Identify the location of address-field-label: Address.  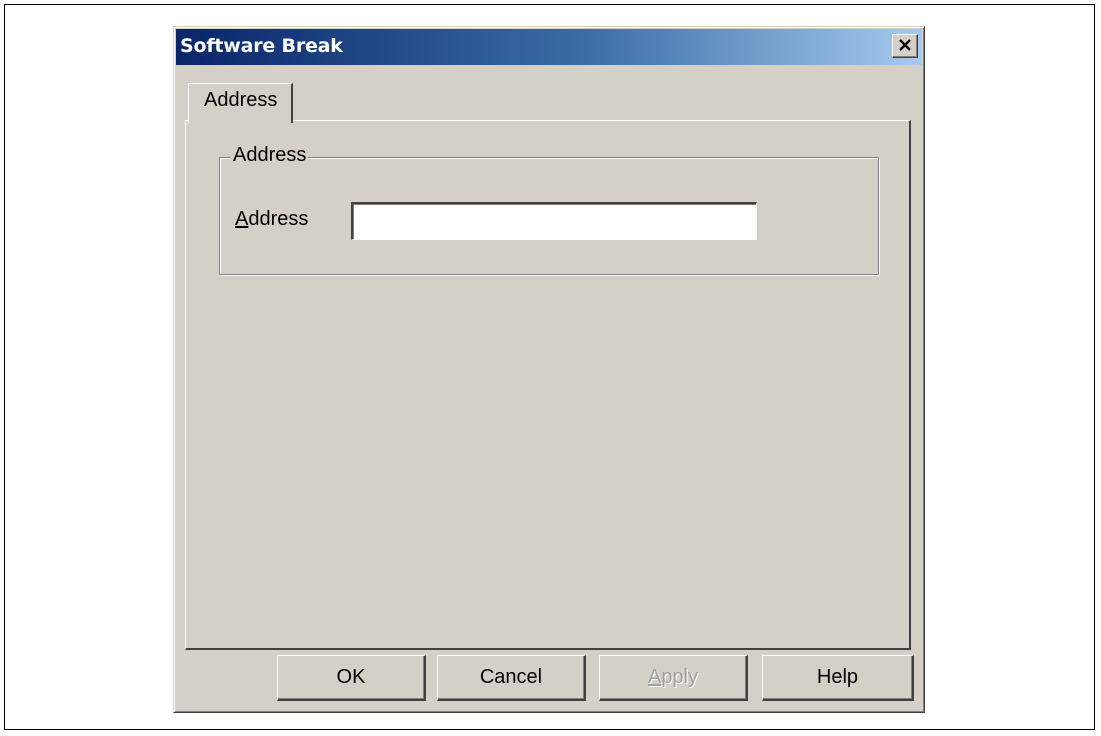
(271, 219).